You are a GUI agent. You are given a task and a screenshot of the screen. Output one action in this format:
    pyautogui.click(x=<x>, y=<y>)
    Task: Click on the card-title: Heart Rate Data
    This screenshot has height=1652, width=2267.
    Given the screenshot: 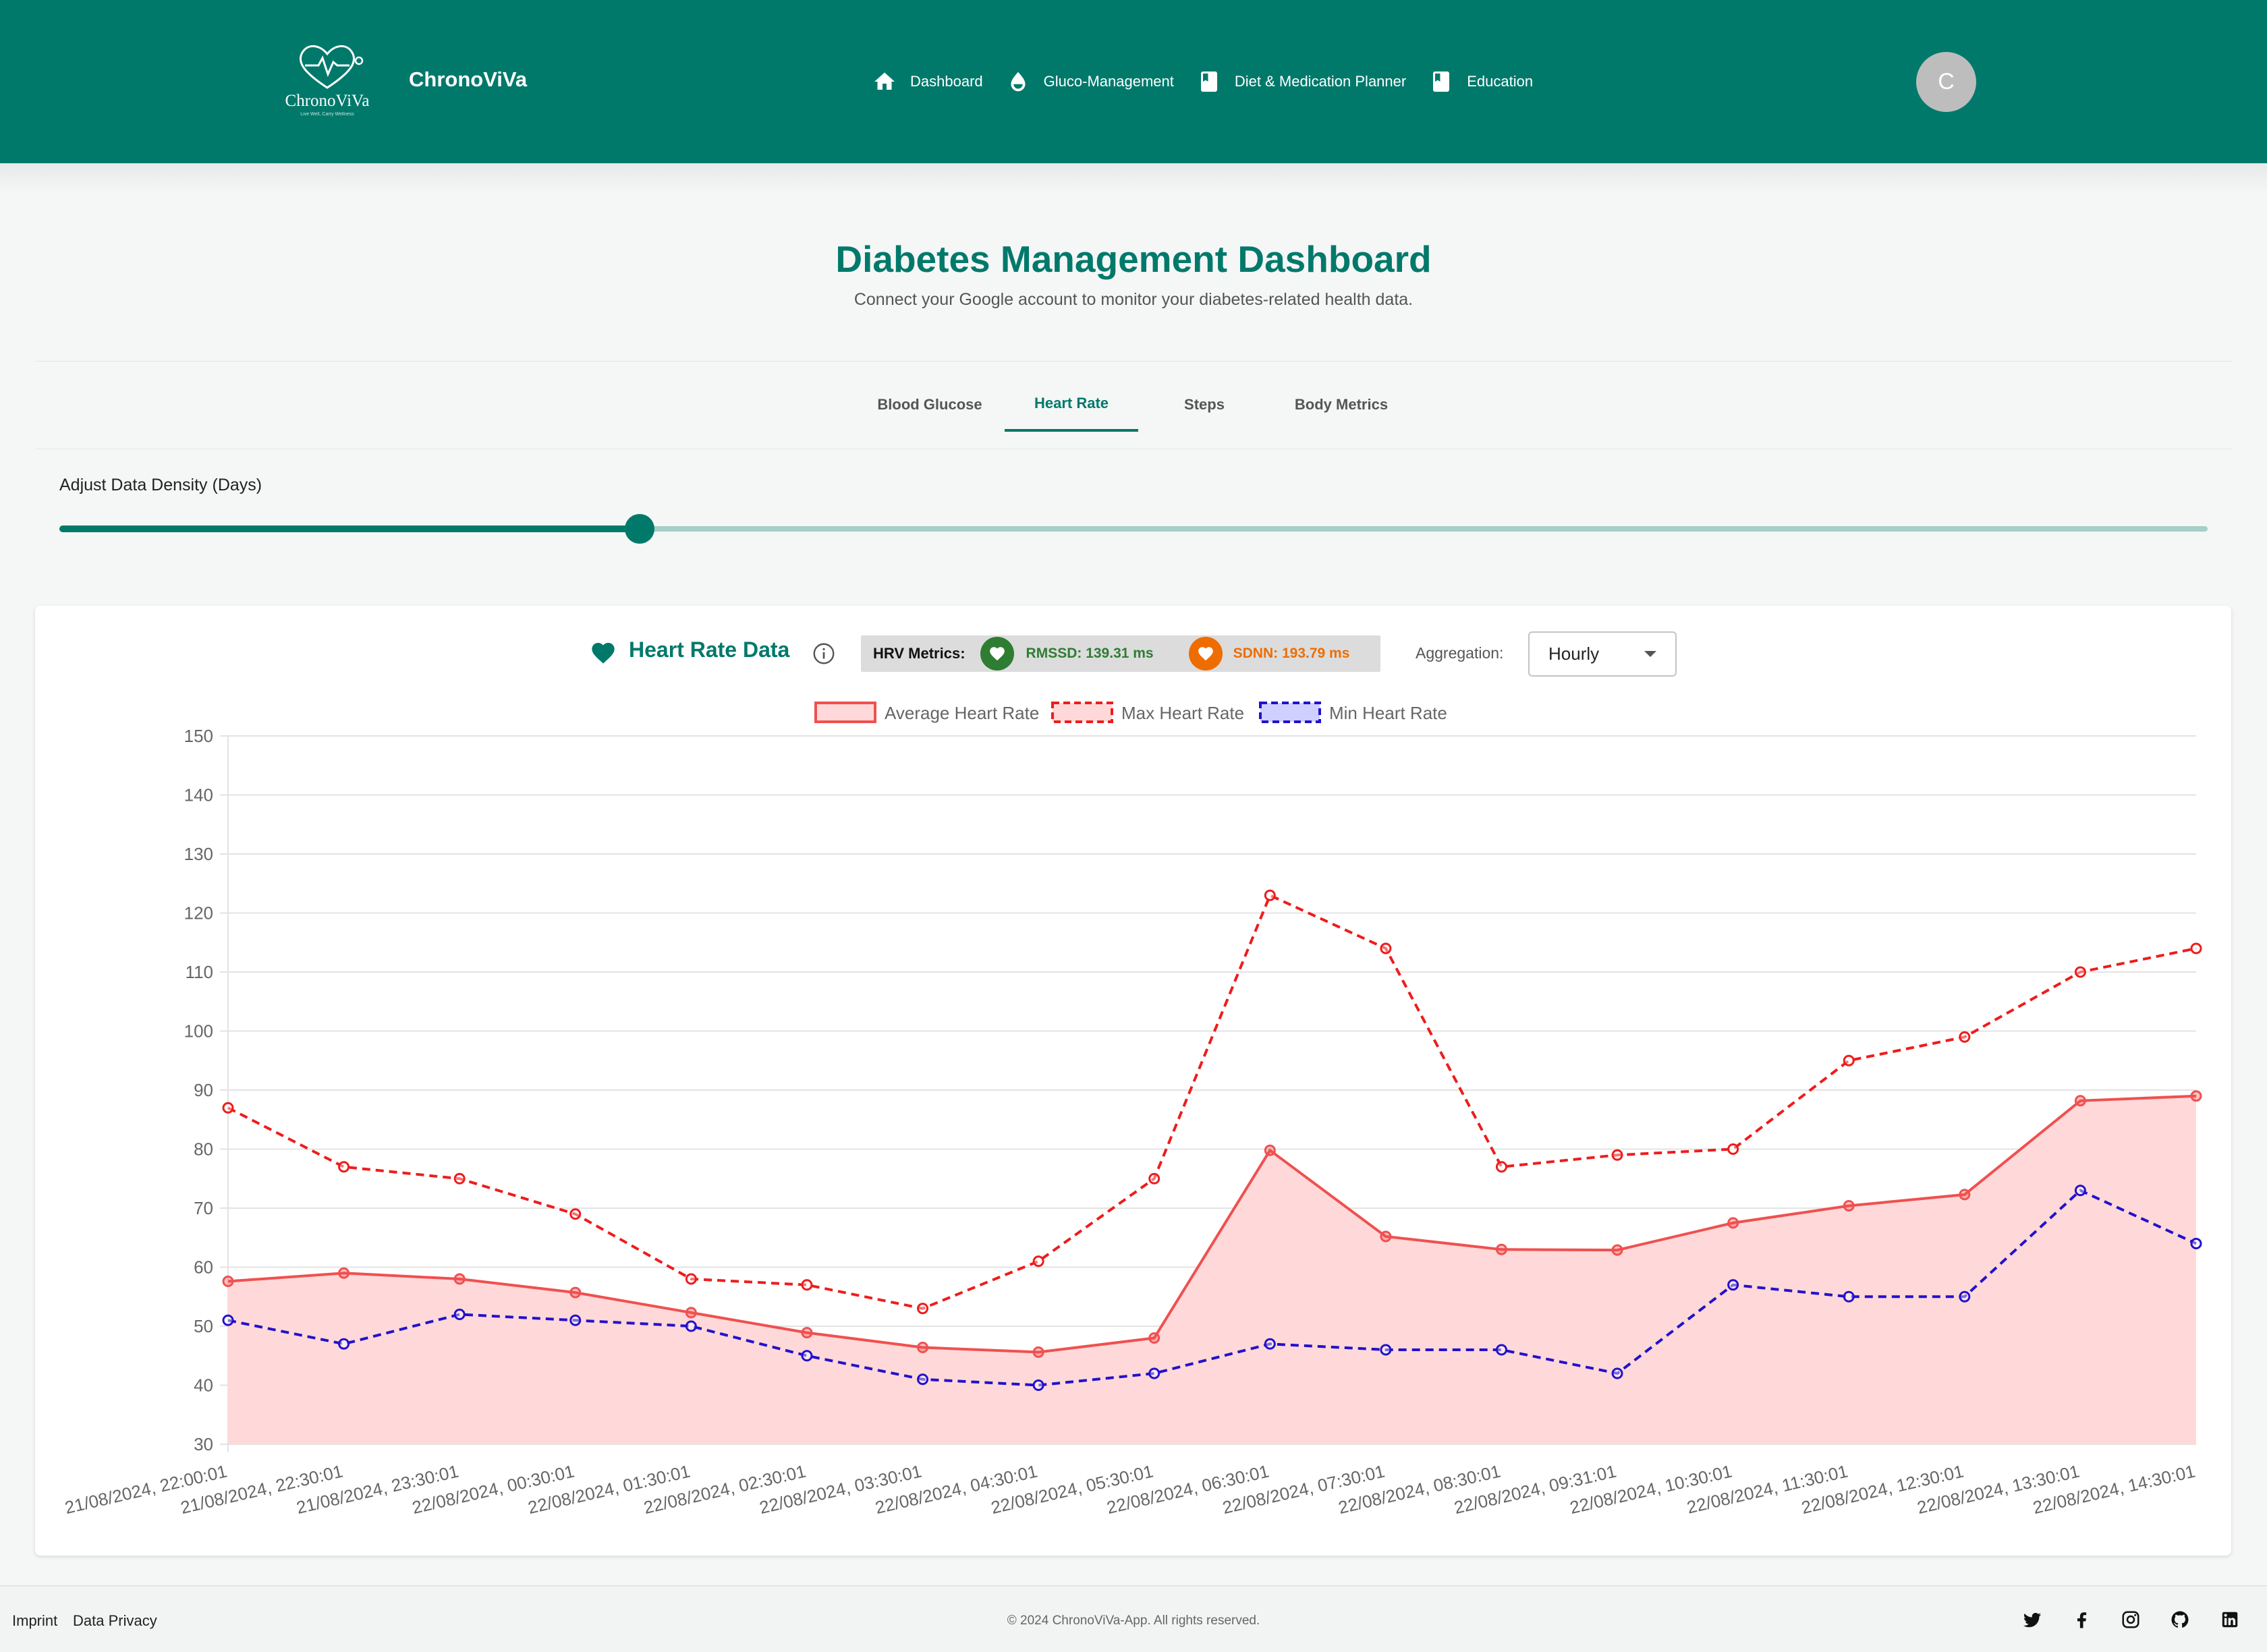 What is the action you would take?
    pyautogui.click(x=710, y=649)
    